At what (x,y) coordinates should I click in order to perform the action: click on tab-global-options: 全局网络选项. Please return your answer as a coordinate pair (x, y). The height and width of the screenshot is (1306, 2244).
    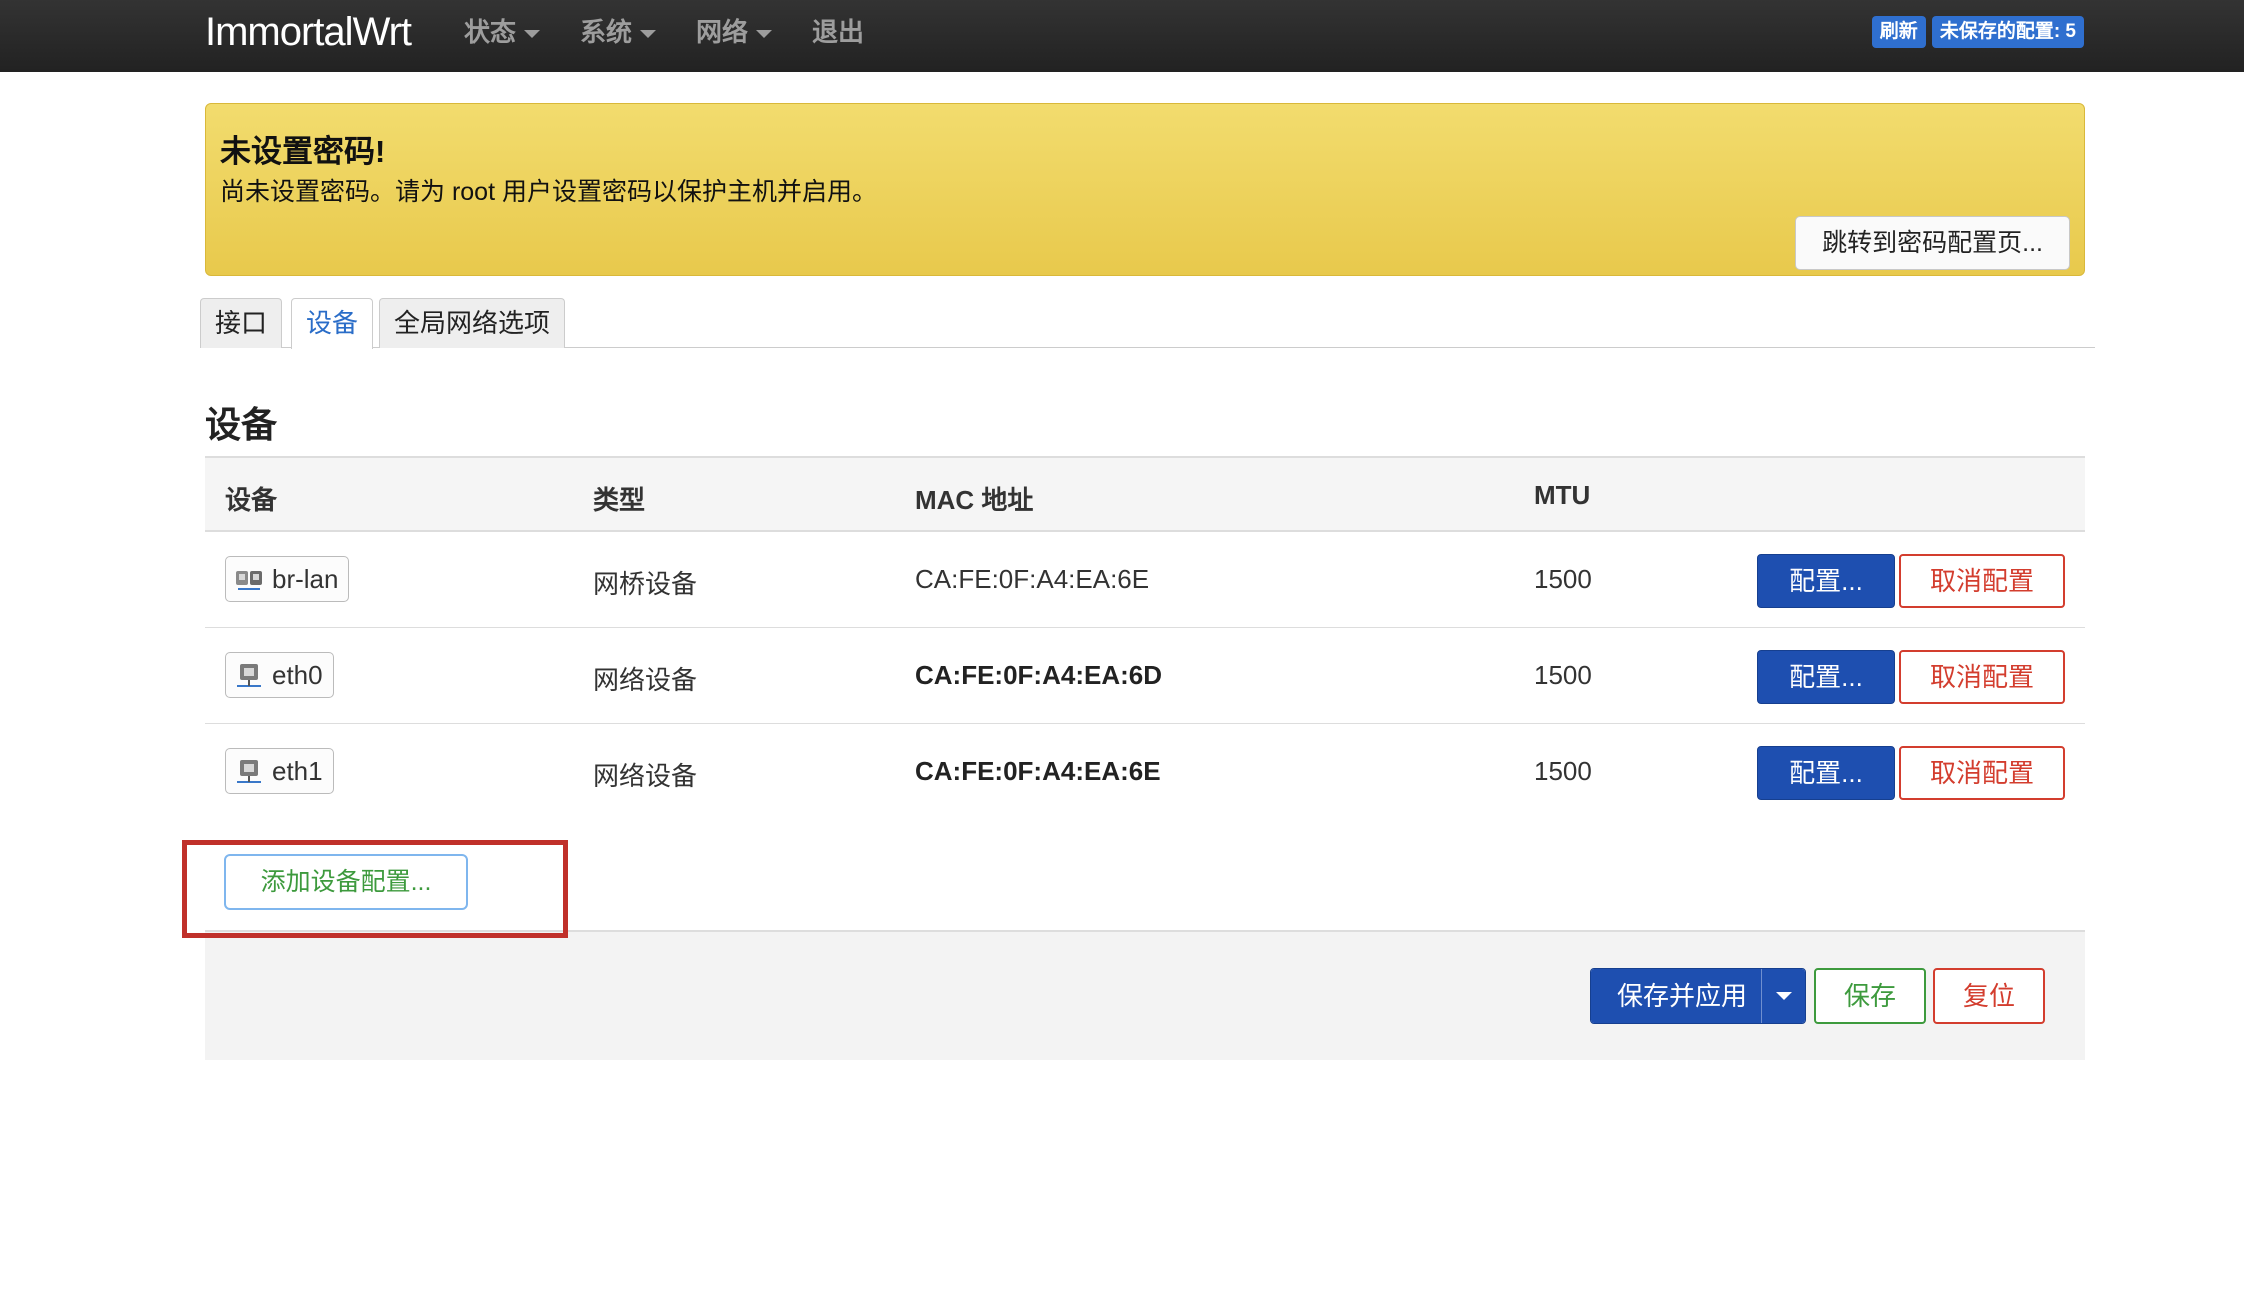
    Looking at the image, I should click on (472, 323).